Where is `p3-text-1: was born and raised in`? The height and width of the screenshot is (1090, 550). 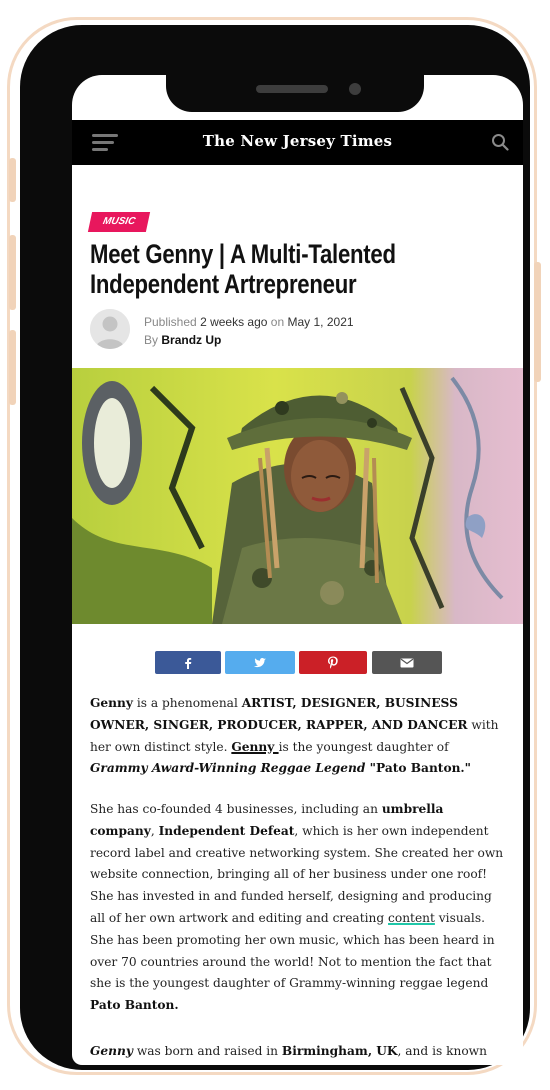 p3-text-1: was born and raised in is located at coordinates (207, 1051).